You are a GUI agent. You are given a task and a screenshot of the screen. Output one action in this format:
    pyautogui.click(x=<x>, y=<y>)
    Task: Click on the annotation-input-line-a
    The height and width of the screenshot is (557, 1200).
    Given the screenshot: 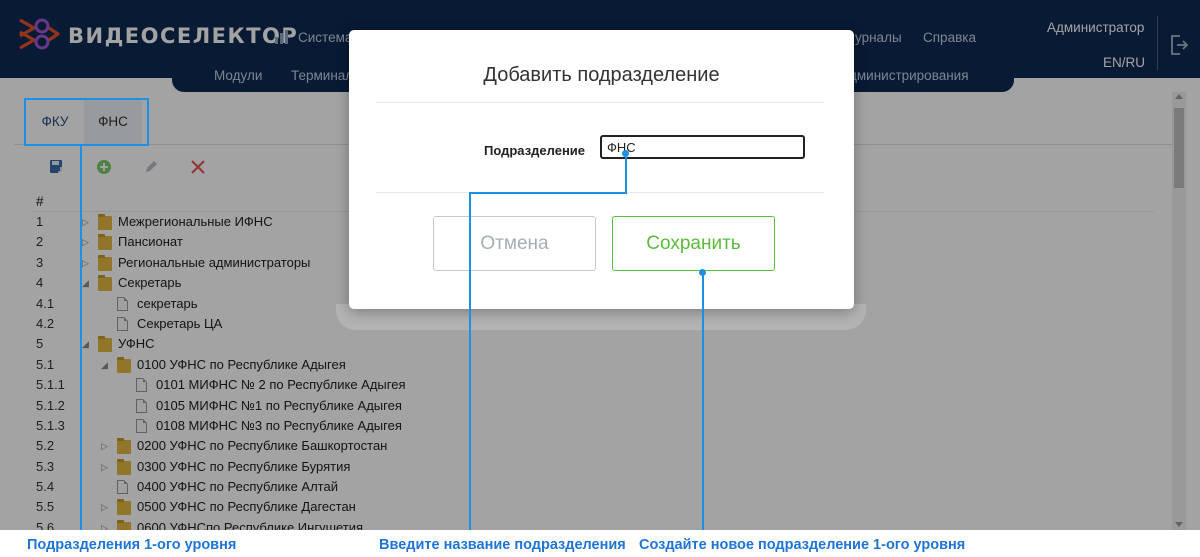 What is the action you would take?
    pyautogui.click(x=626, y=173)
    